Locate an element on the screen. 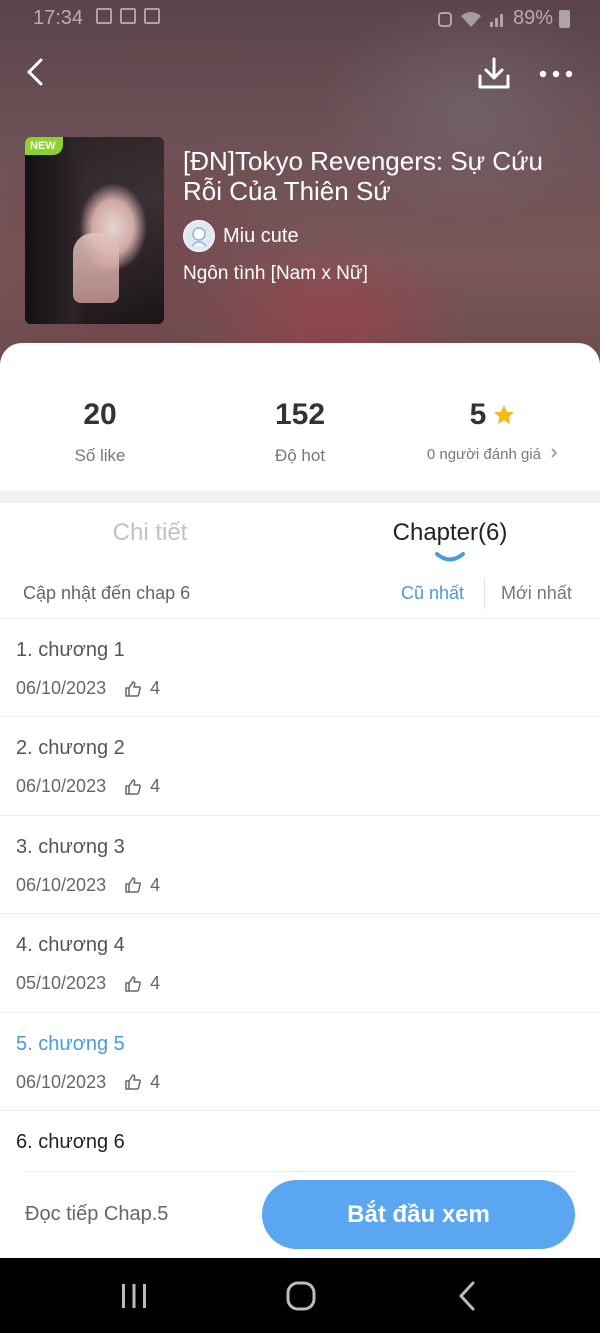  author-name: Miu cute is located at coordinates (261, 235).